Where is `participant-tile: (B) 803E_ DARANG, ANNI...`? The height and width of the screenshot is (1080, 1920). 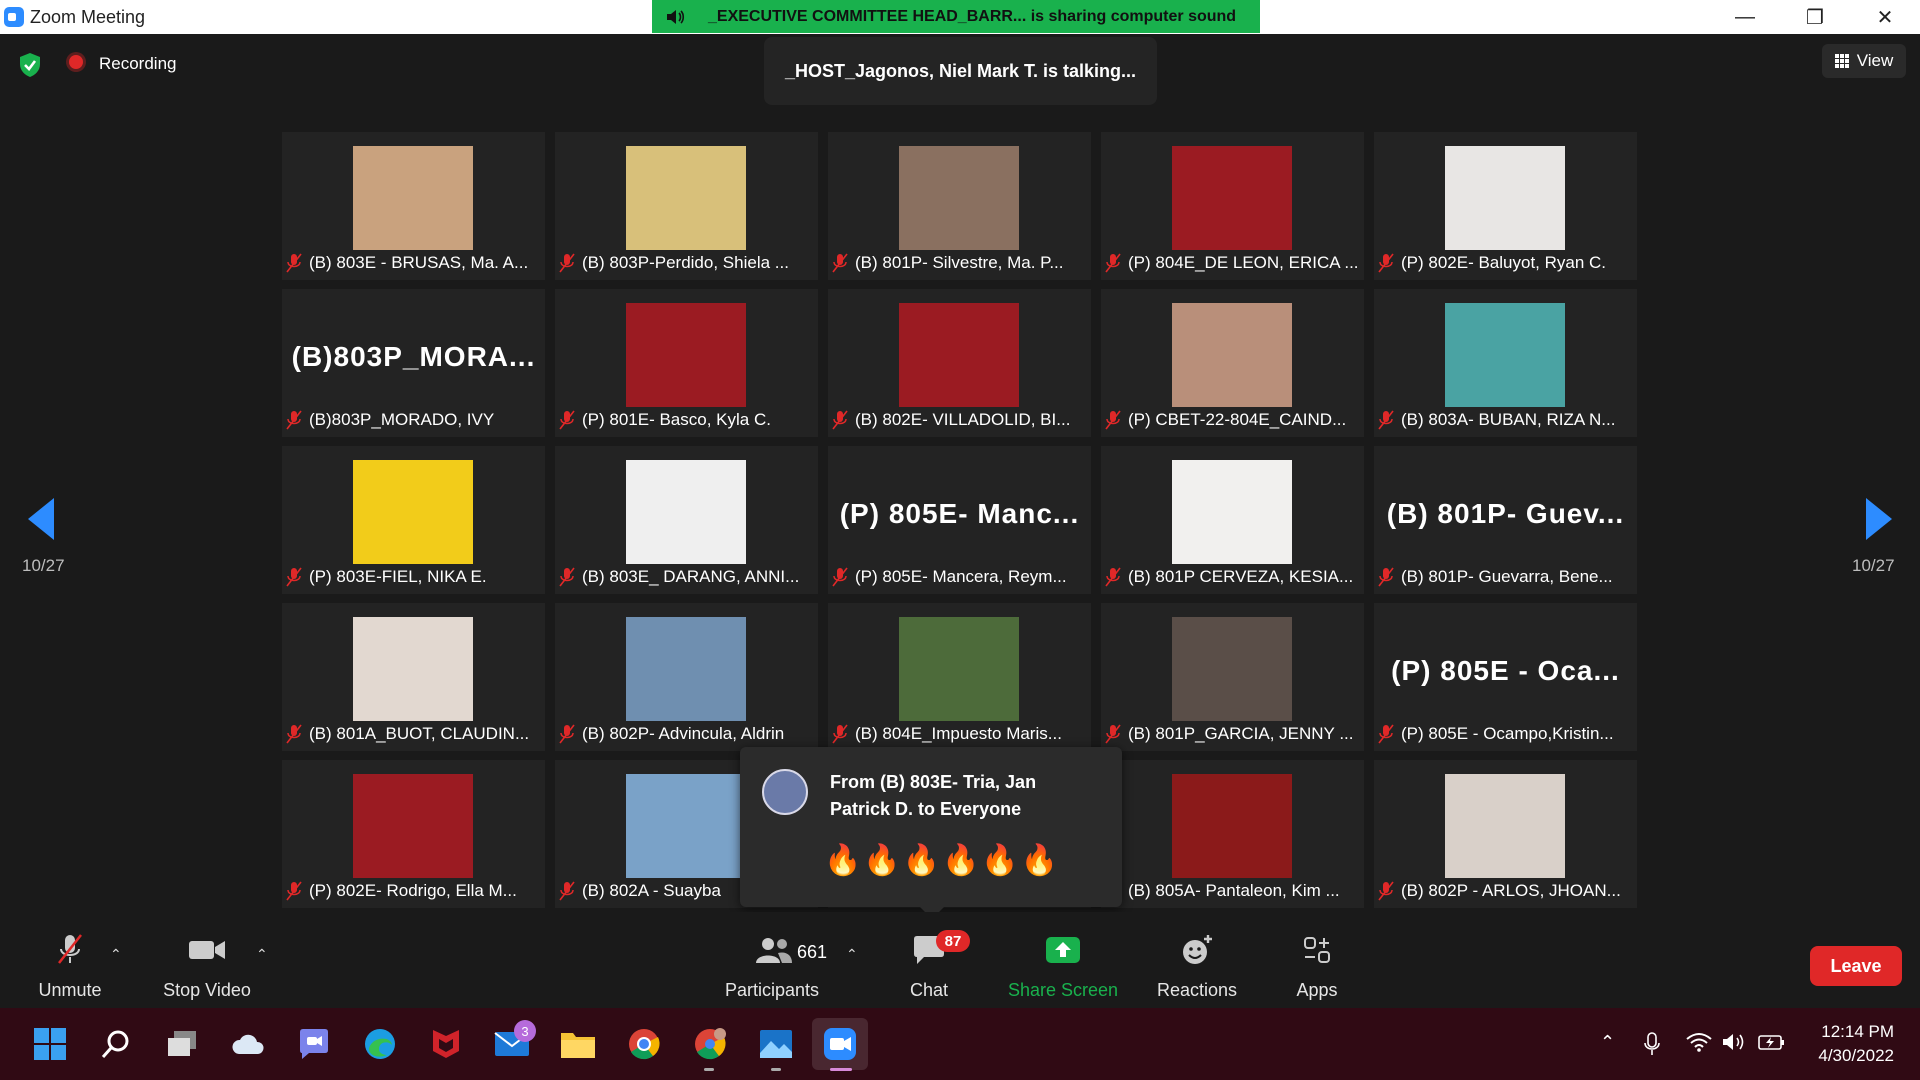 participant-tile: (B) 803E_ DARANG, ANNI... is located at coordinates (686, 520).